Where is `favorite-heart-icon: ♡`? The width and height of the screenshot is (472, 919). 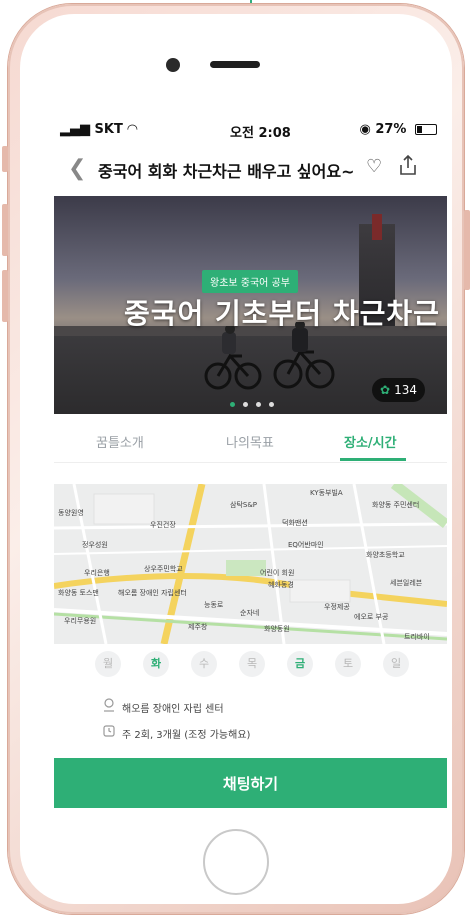 favorite-heart-icon: ♡ is located at coordinates (374, 166).